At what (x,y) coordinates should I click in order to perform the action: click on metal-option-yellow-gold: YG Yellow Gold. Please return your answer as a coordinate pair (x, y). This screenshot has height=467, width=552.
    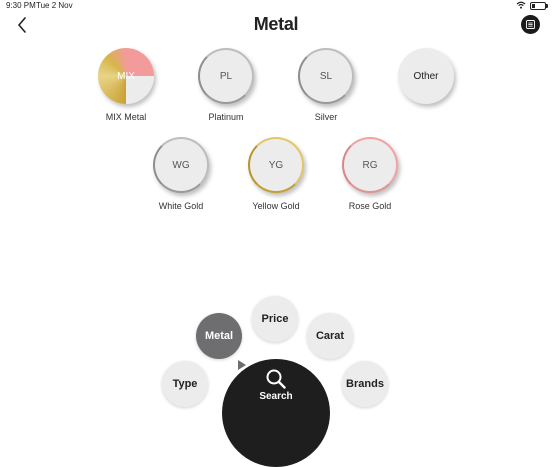
    Looking at the image, I should click on (276, 174).